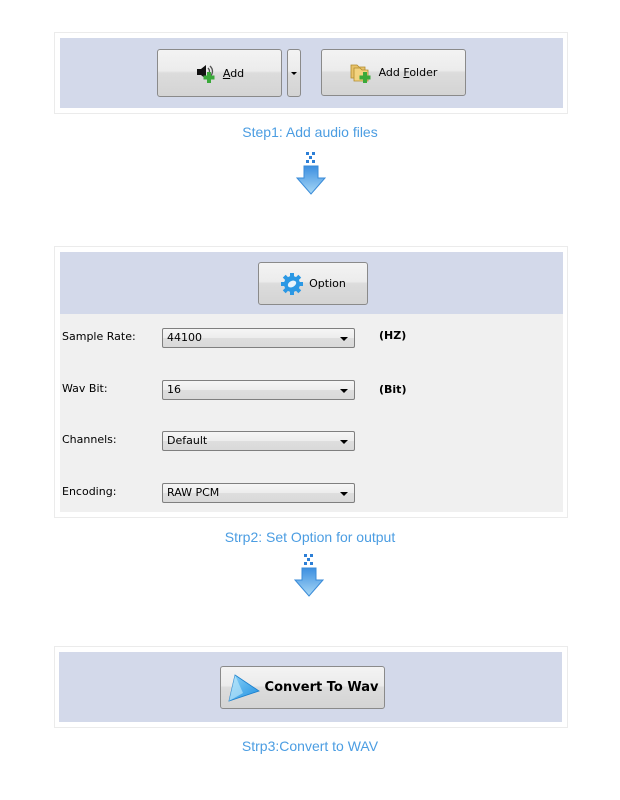 The height and width of the screenshot is (800, 620). What do you see at coordinates (258, 441) in the screenshot?
I see `channels-select: Default` at bounding box center [258, 441].